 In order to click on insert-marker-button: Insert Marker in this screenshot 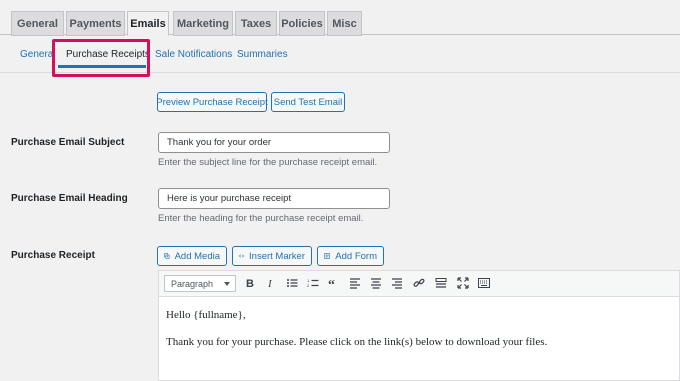, I will do `click(272, 256)`.